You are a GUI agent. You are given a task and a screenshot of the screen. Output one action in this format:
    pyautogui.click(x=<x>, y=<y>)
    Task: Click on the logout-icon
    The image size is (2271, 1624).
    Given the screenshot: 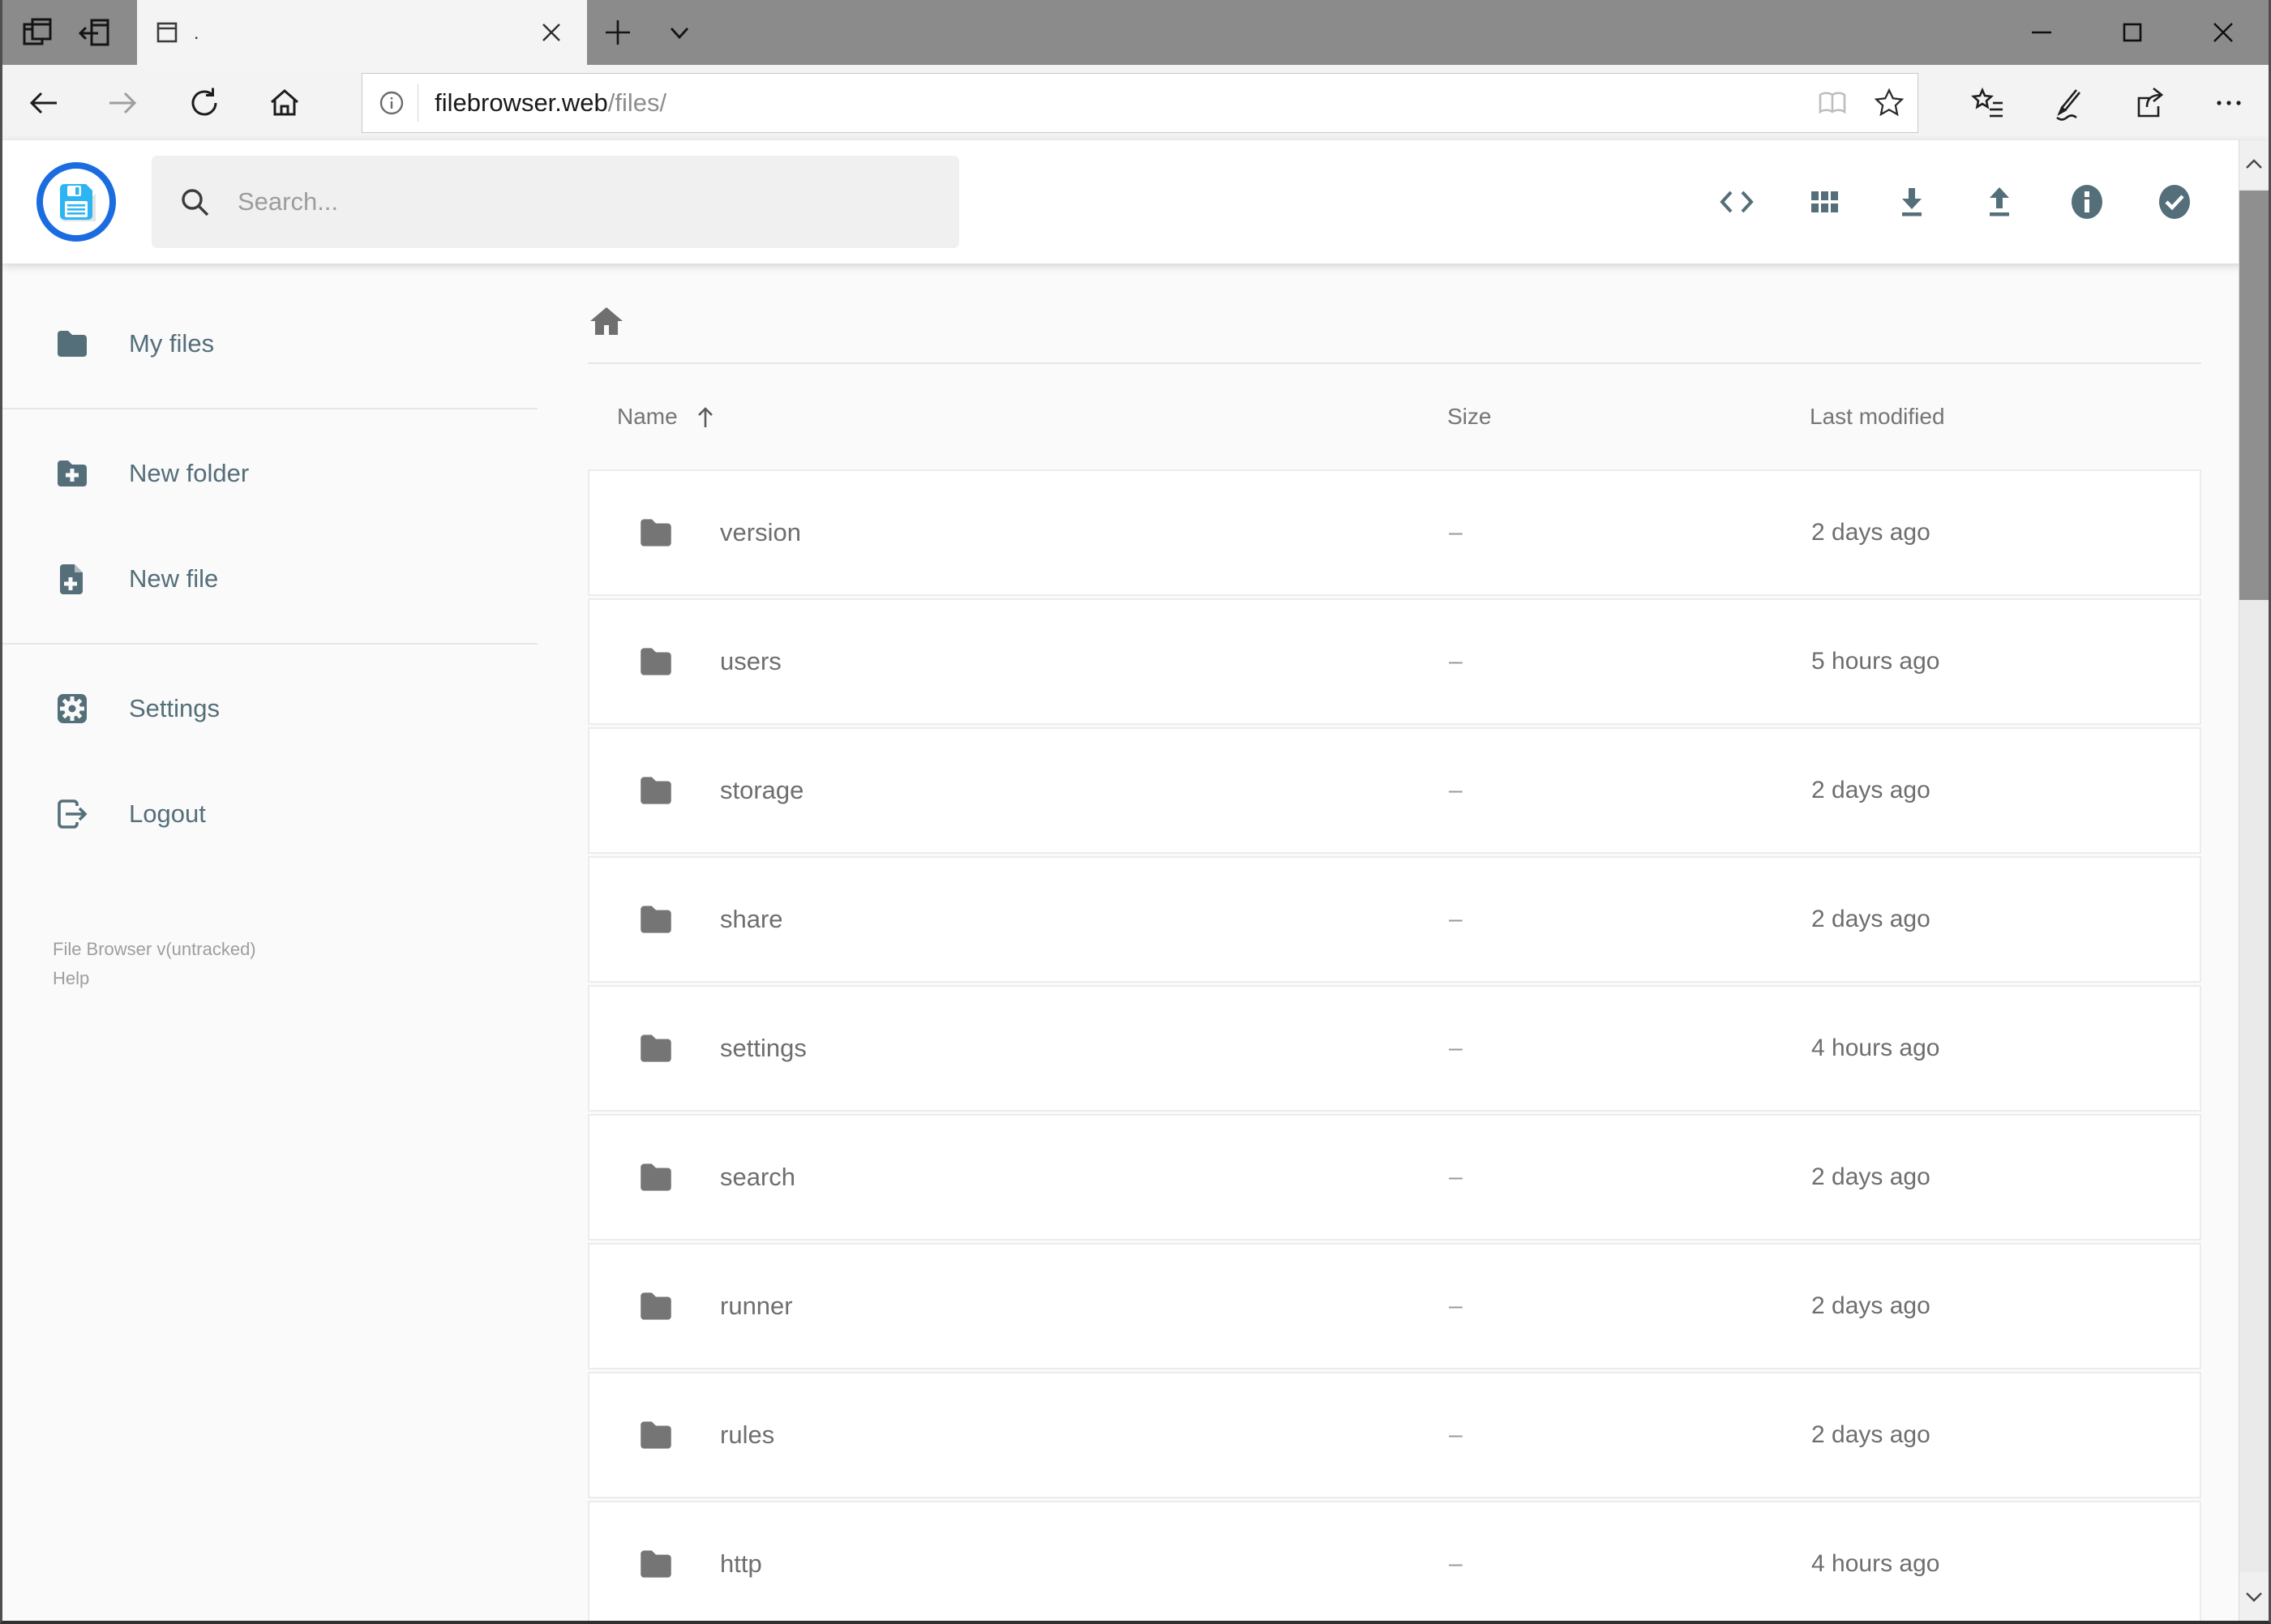 What is the action you would take?
    pyautogui.click(x=73, y=814)
    